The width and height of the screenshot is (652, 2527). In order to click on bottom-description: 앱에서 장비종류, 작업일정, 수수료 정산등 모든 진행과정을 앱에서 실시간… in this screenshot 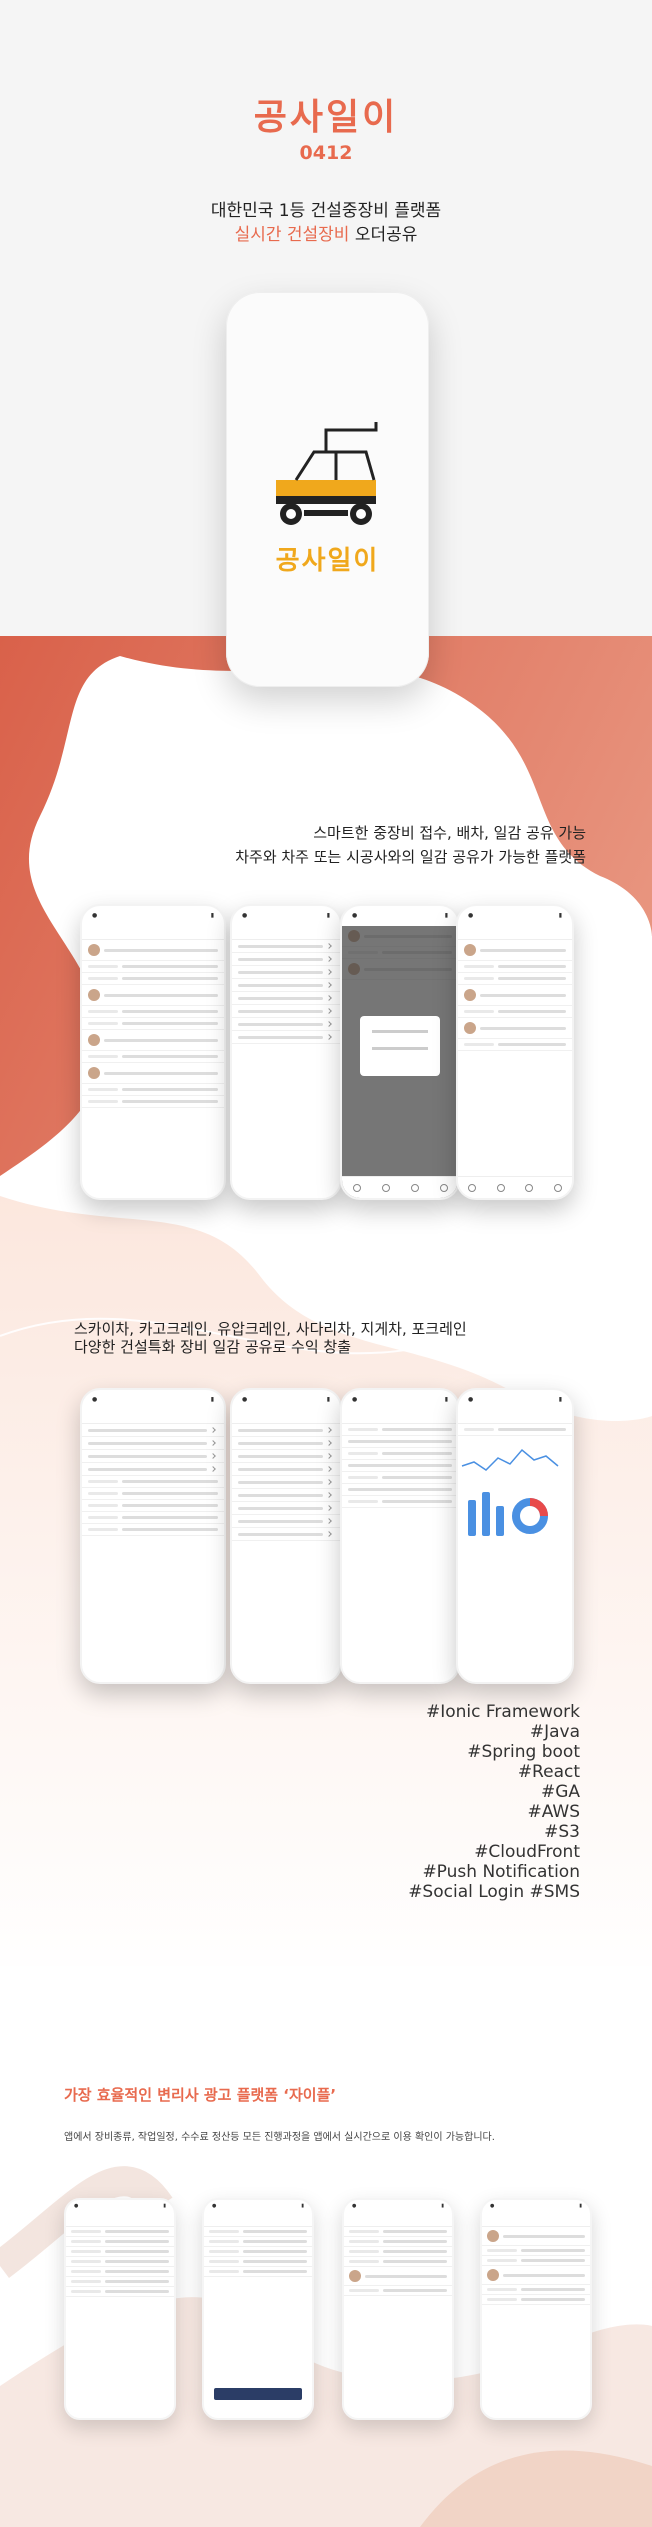, I will do `click(279, 2137)`.